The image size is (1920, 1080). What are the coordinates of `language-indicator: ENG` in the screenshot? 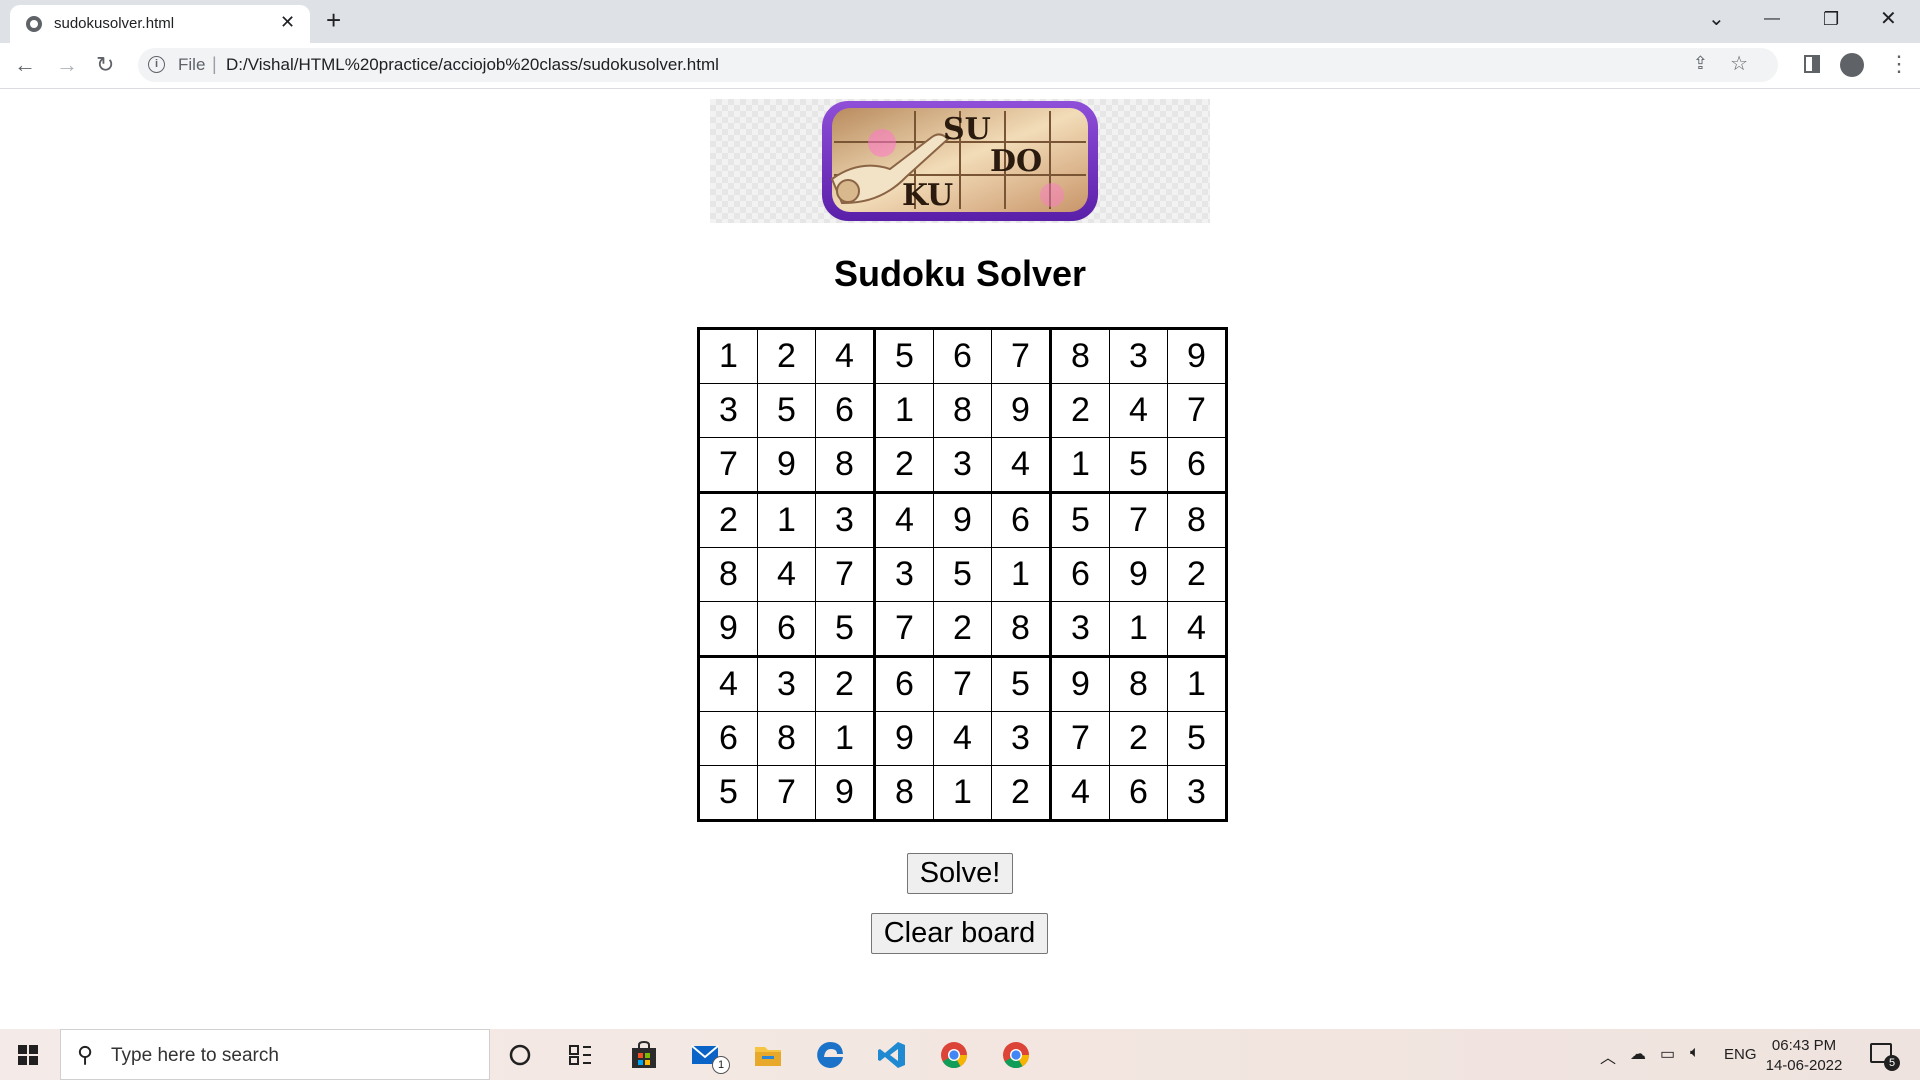 It's located at (1740, 1054).